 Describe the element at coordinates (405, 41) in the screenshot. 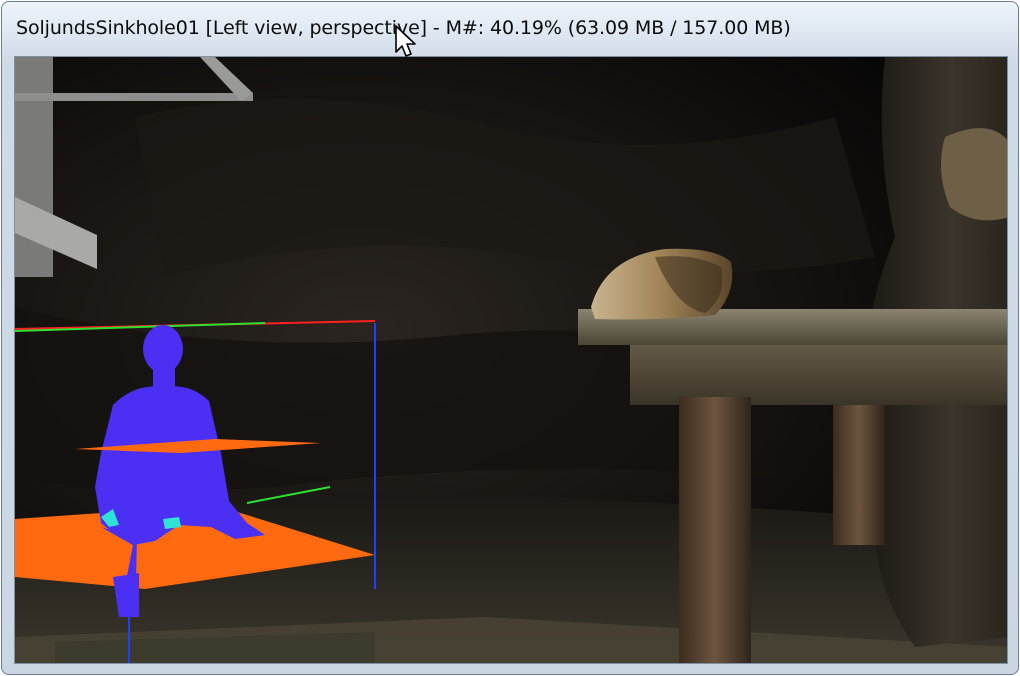

I see `mouse-pointer-icon` at that location.